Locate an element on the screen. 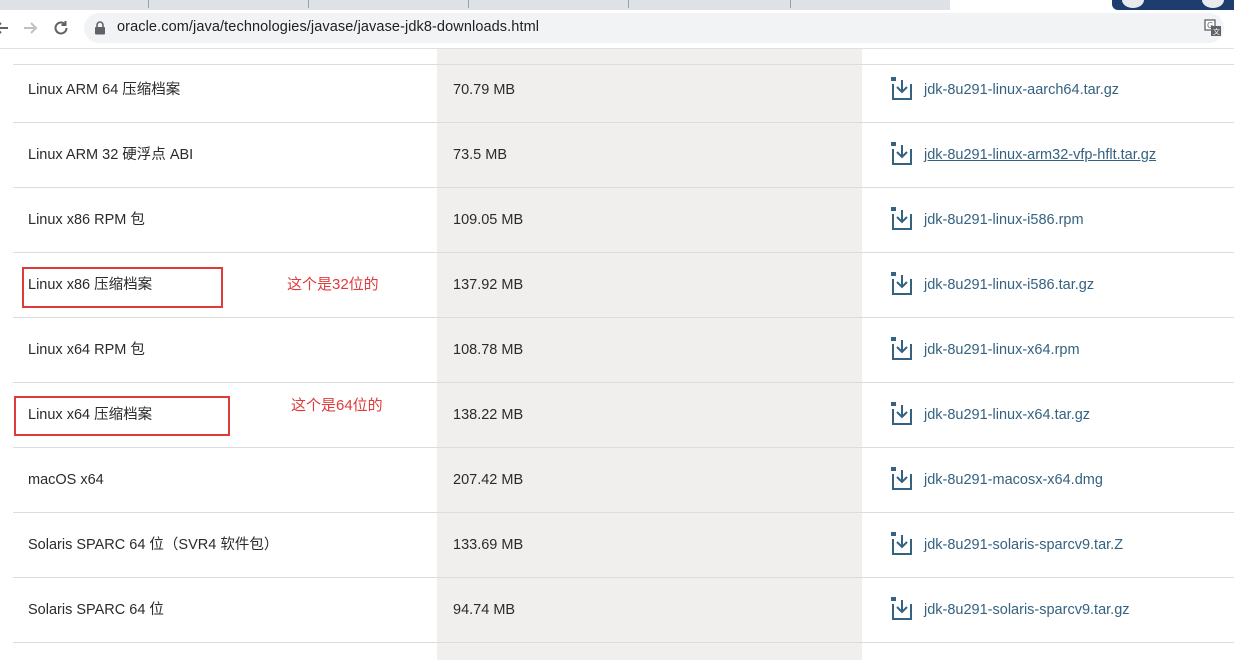 Image resolution: width=1234 pixels, height=660 pixels. download-link: jdk-8u291-macosx-x64.dmg is located at coordinates (1013, 480).